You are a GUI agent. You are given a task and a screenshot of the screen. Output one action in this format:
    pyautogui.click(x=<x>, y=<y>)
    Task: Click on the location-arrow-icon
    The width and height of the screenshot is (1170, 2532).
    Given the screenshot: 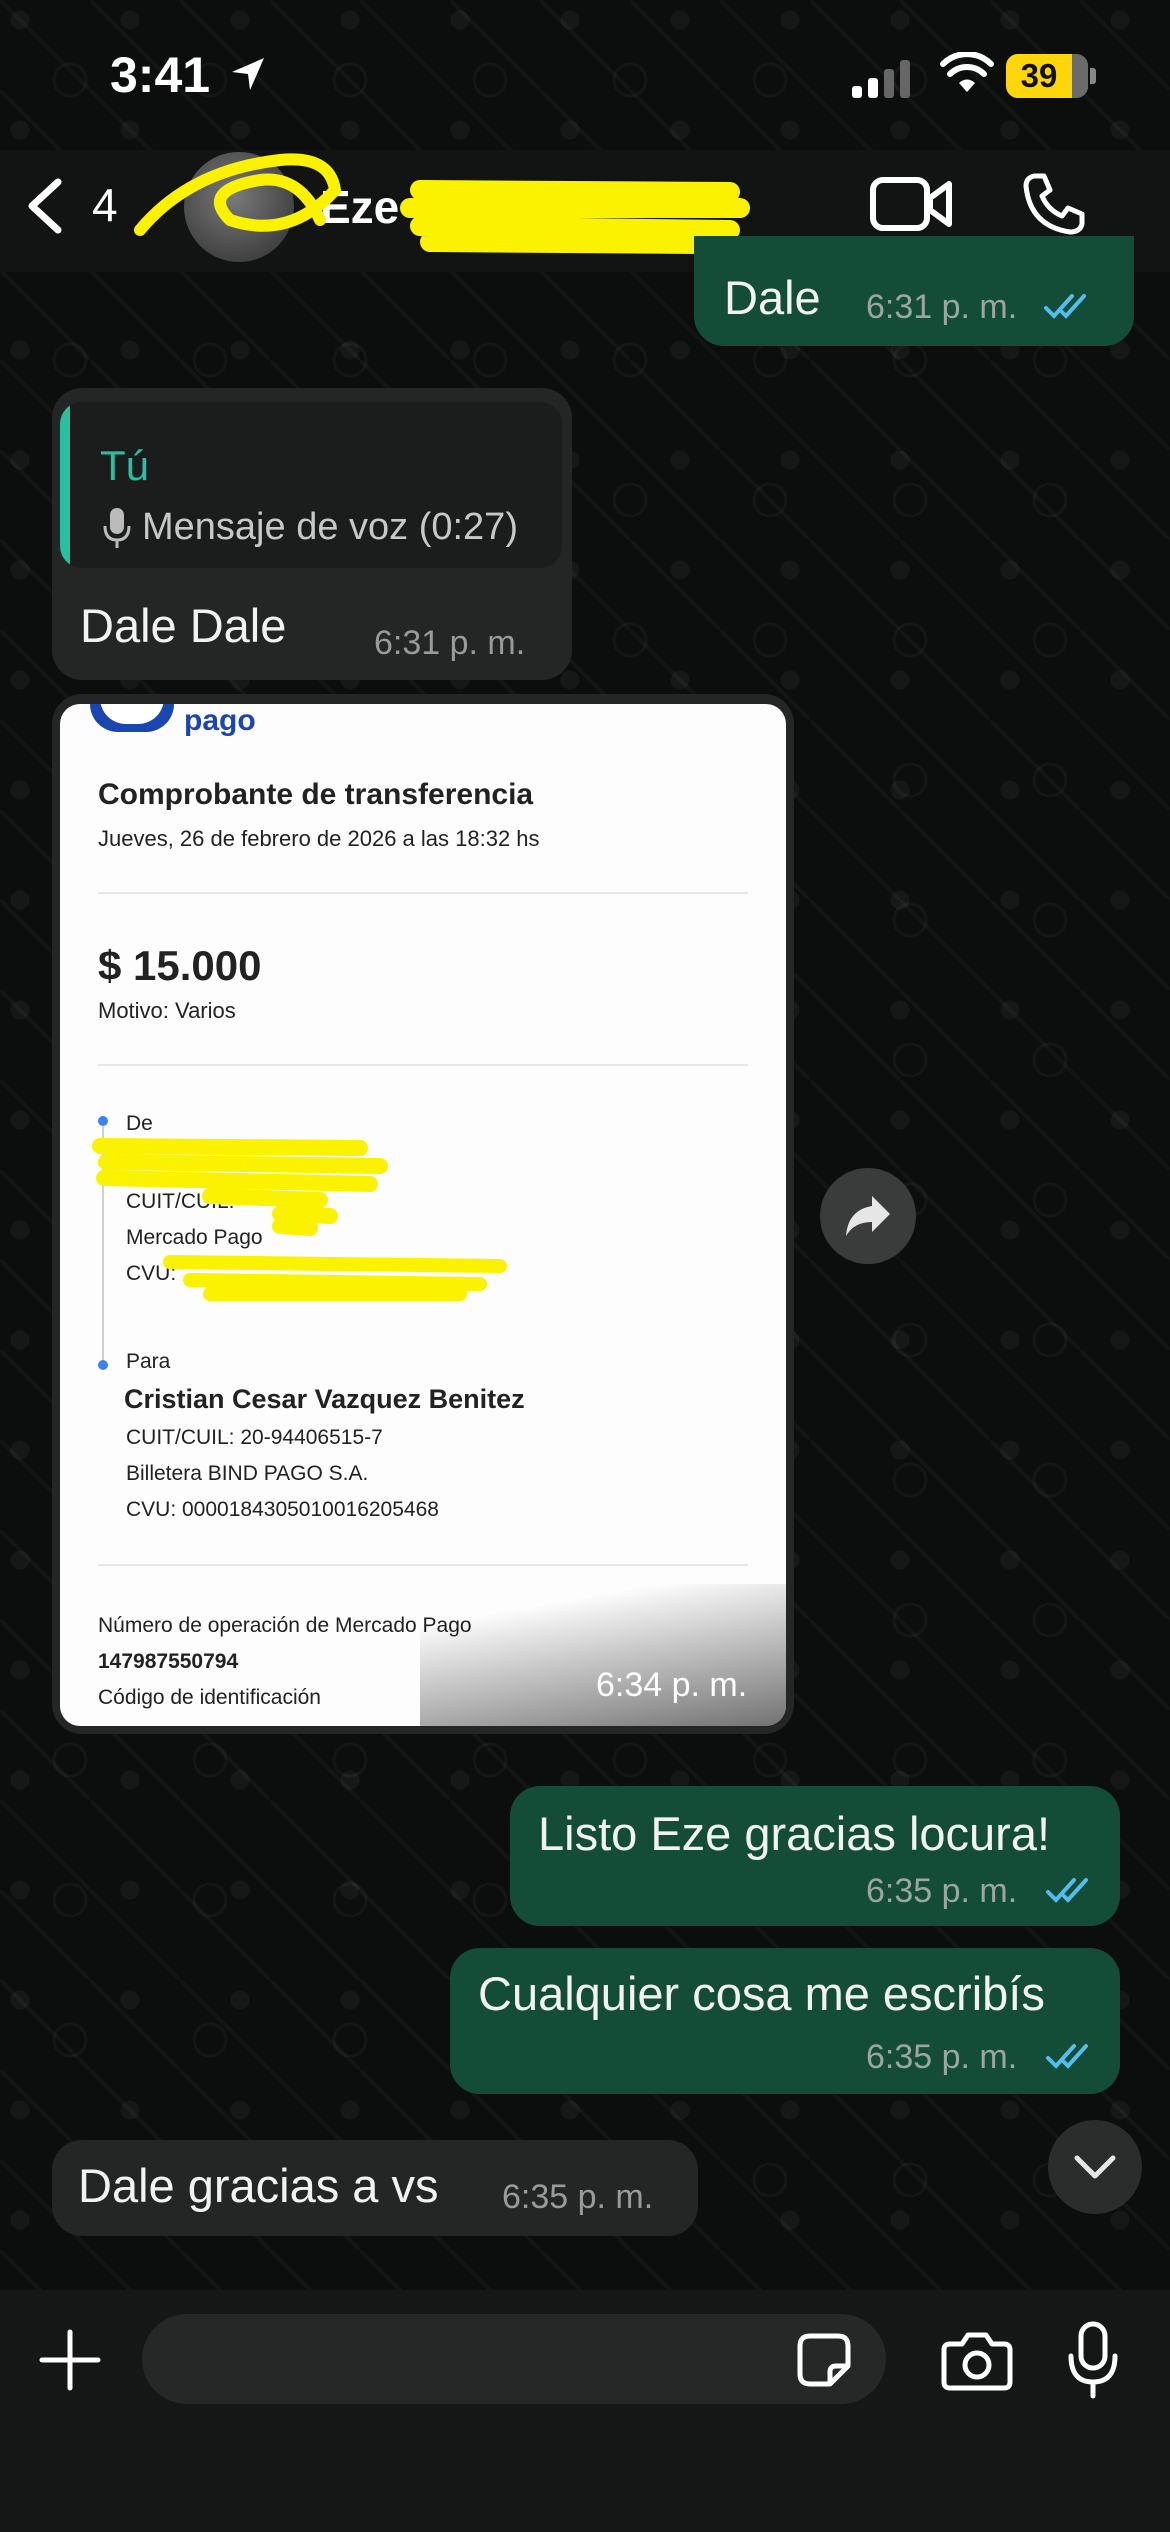 What is the action you would take?
    pyautogui.click(x=248, y=74)
    